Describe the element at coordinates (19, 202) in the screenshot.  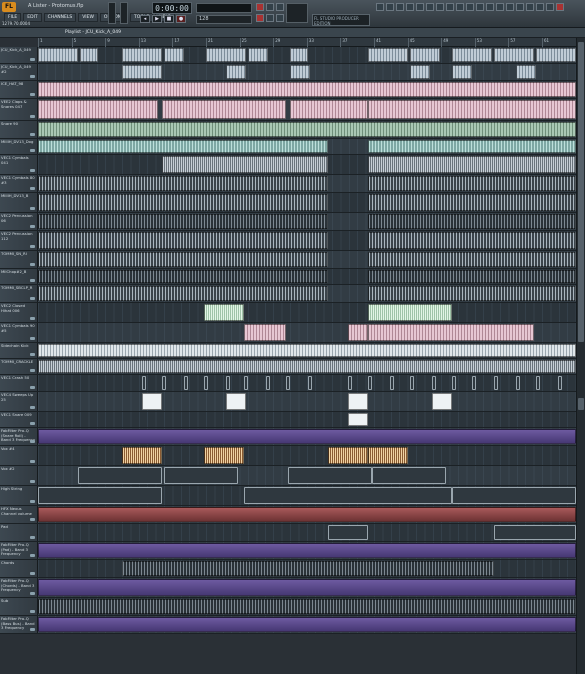
I see `track-header: MIIIIH_DV13_B` at that location.